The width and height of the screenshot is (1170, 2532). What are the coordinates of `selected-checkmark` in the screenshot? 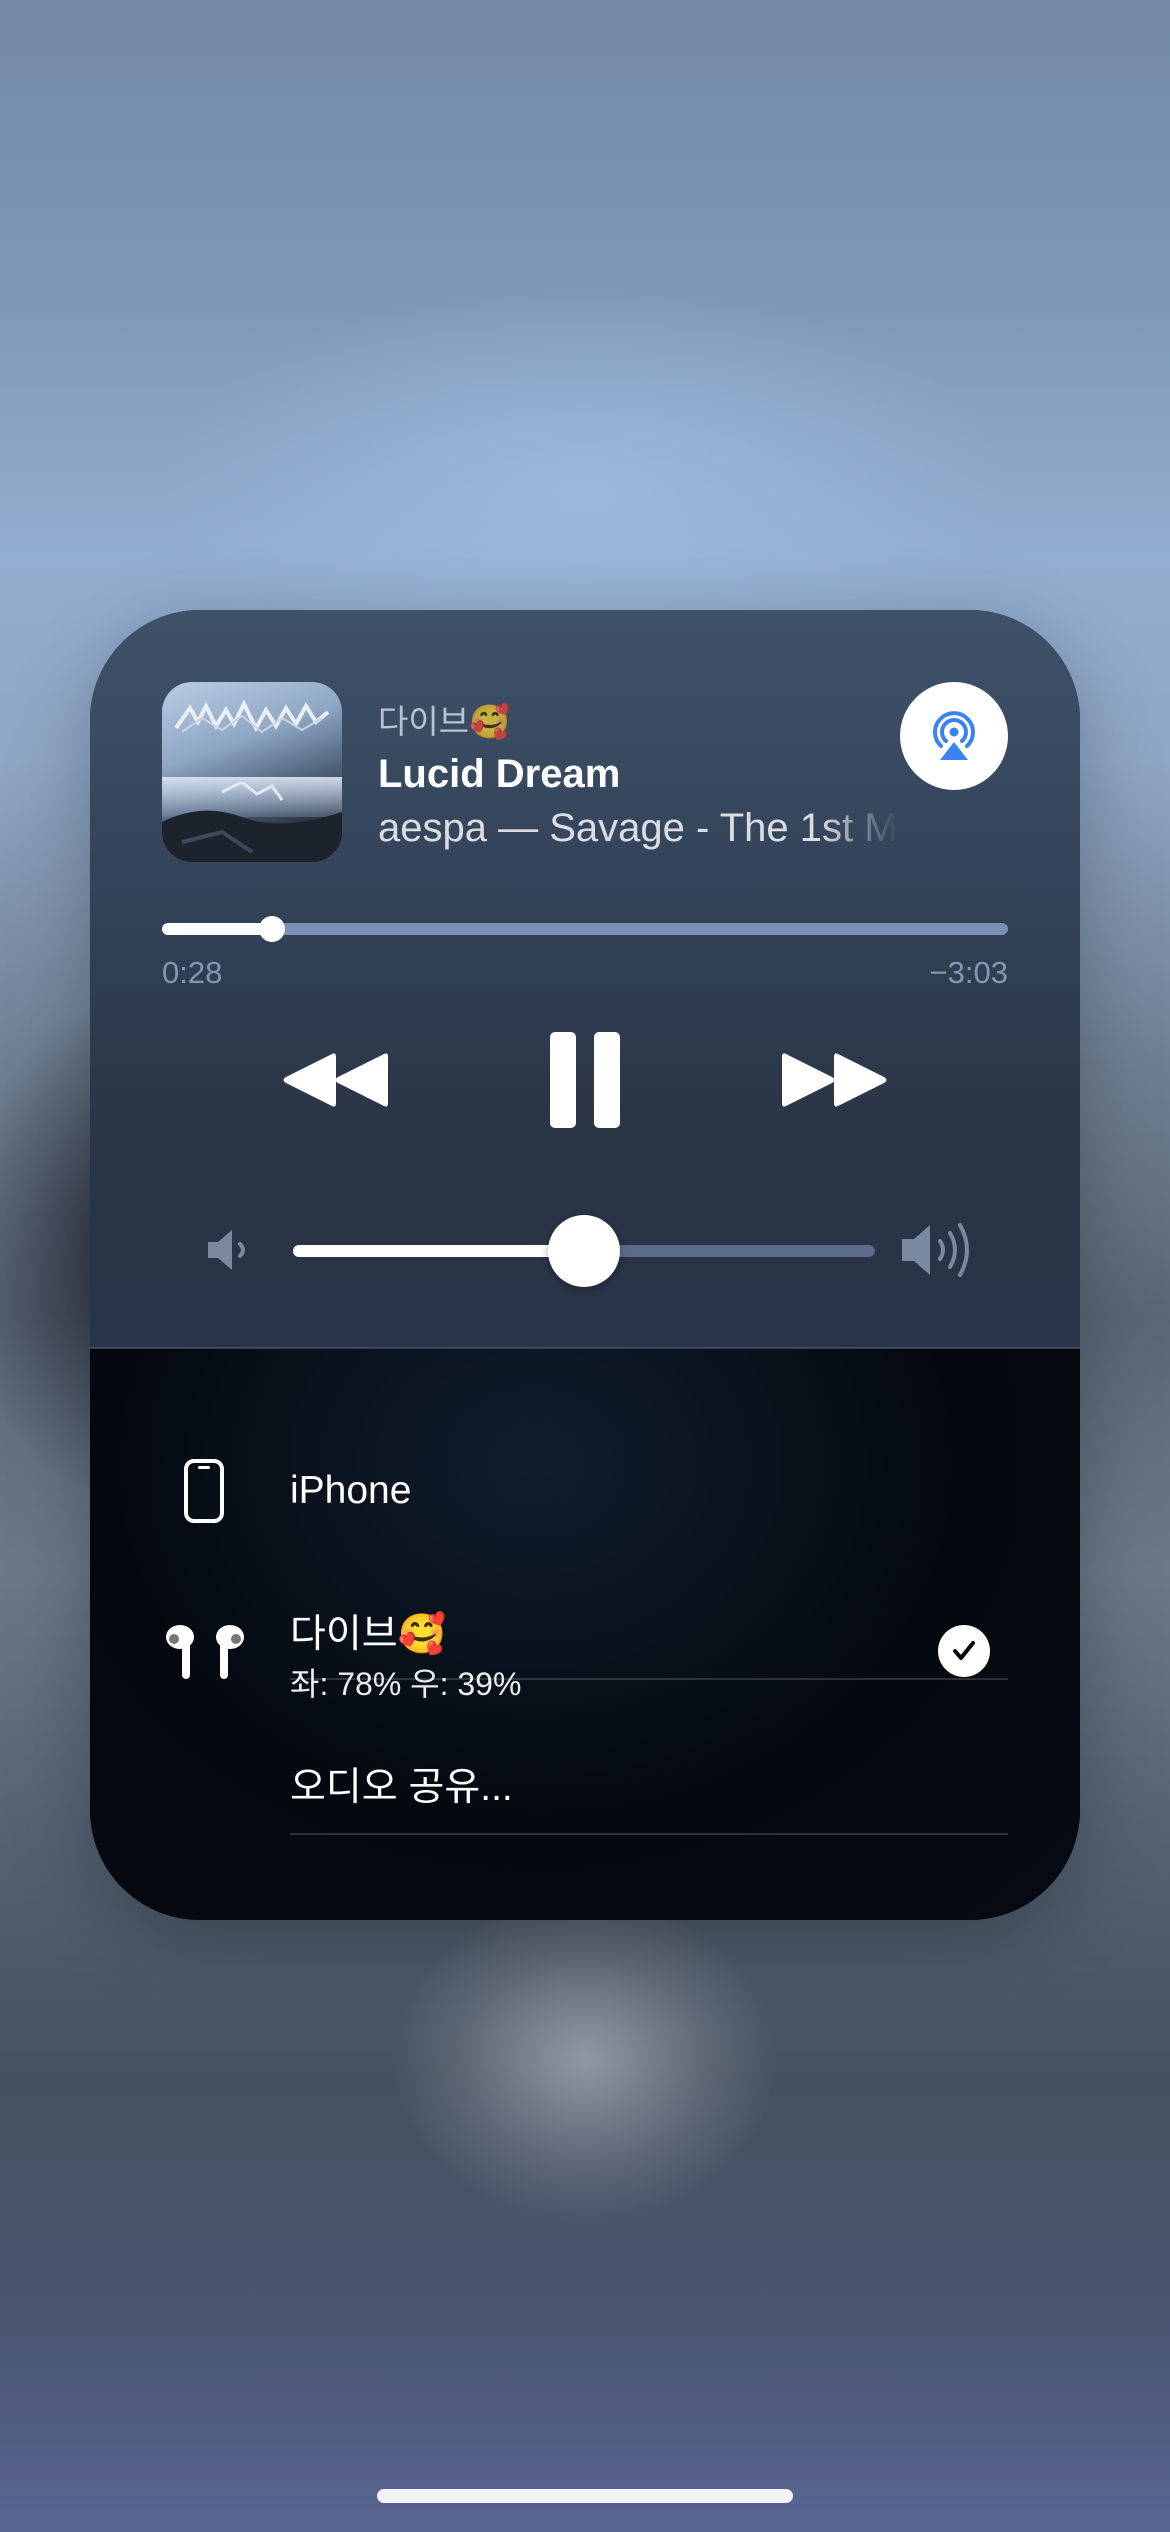 It's located at (964, 1651).